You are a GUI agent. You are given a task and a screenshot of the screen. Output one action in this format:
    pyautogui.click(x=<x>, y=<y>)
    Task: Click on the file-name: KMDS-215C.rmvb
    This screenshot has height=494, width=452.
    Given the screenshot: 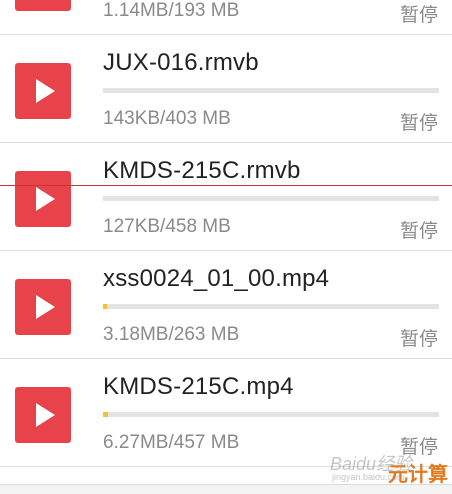 What is the action you would take?
    pyautogui.click(x=202, y=170)
    